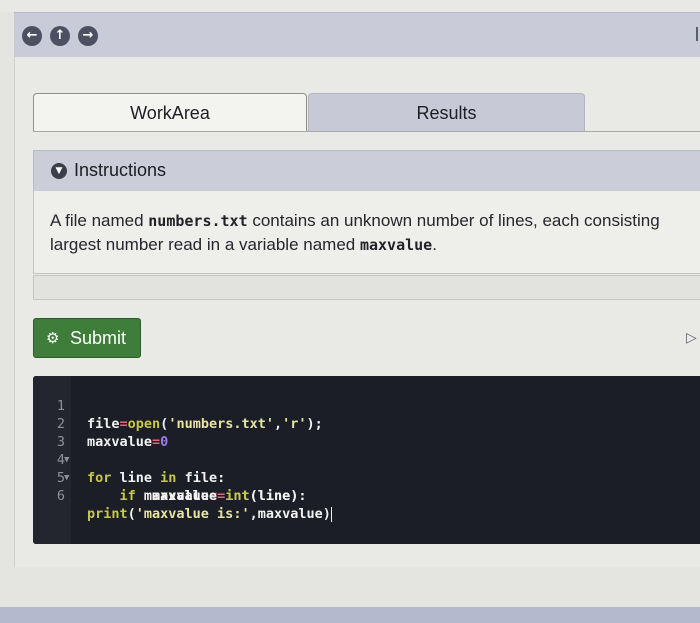 The height and width of the screenshot is (623, 700). Describe the element at coordinates (60, 496) in the screenshot. I see `line-number: 6` at that location.